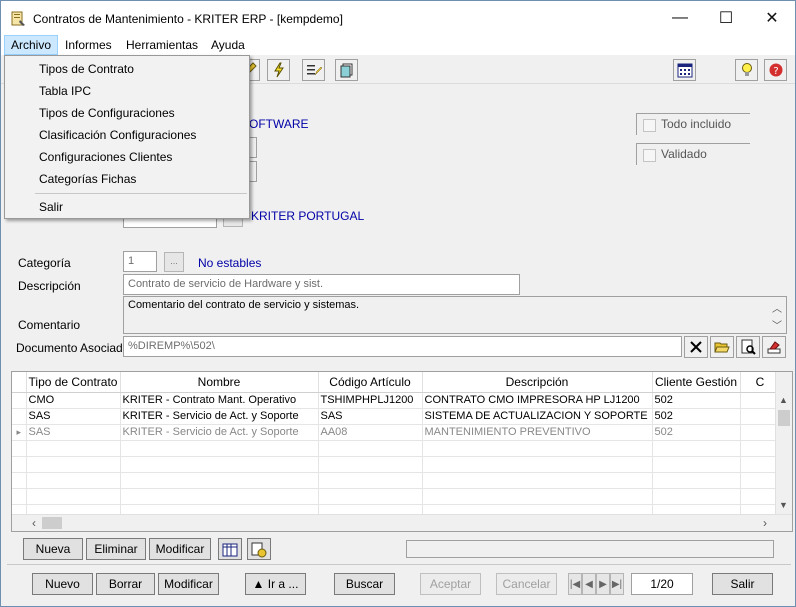 This screenshot has width=796, height=607. What do you see at coordinates (603, 584) in the screenshot?
I see `next-record-icon: ▶` at bounding box center [603, 584].